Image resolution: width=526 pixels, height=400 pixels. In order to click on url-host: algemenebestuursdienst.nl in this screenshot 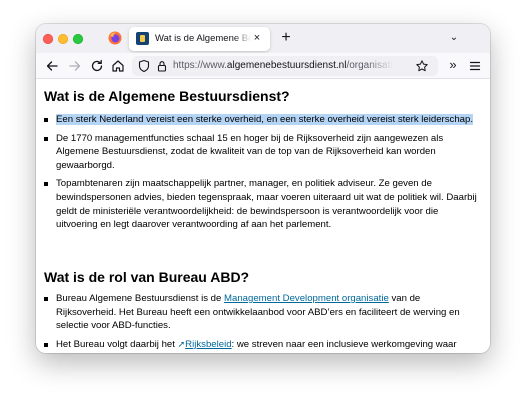, I will do `click(286, 65)`.